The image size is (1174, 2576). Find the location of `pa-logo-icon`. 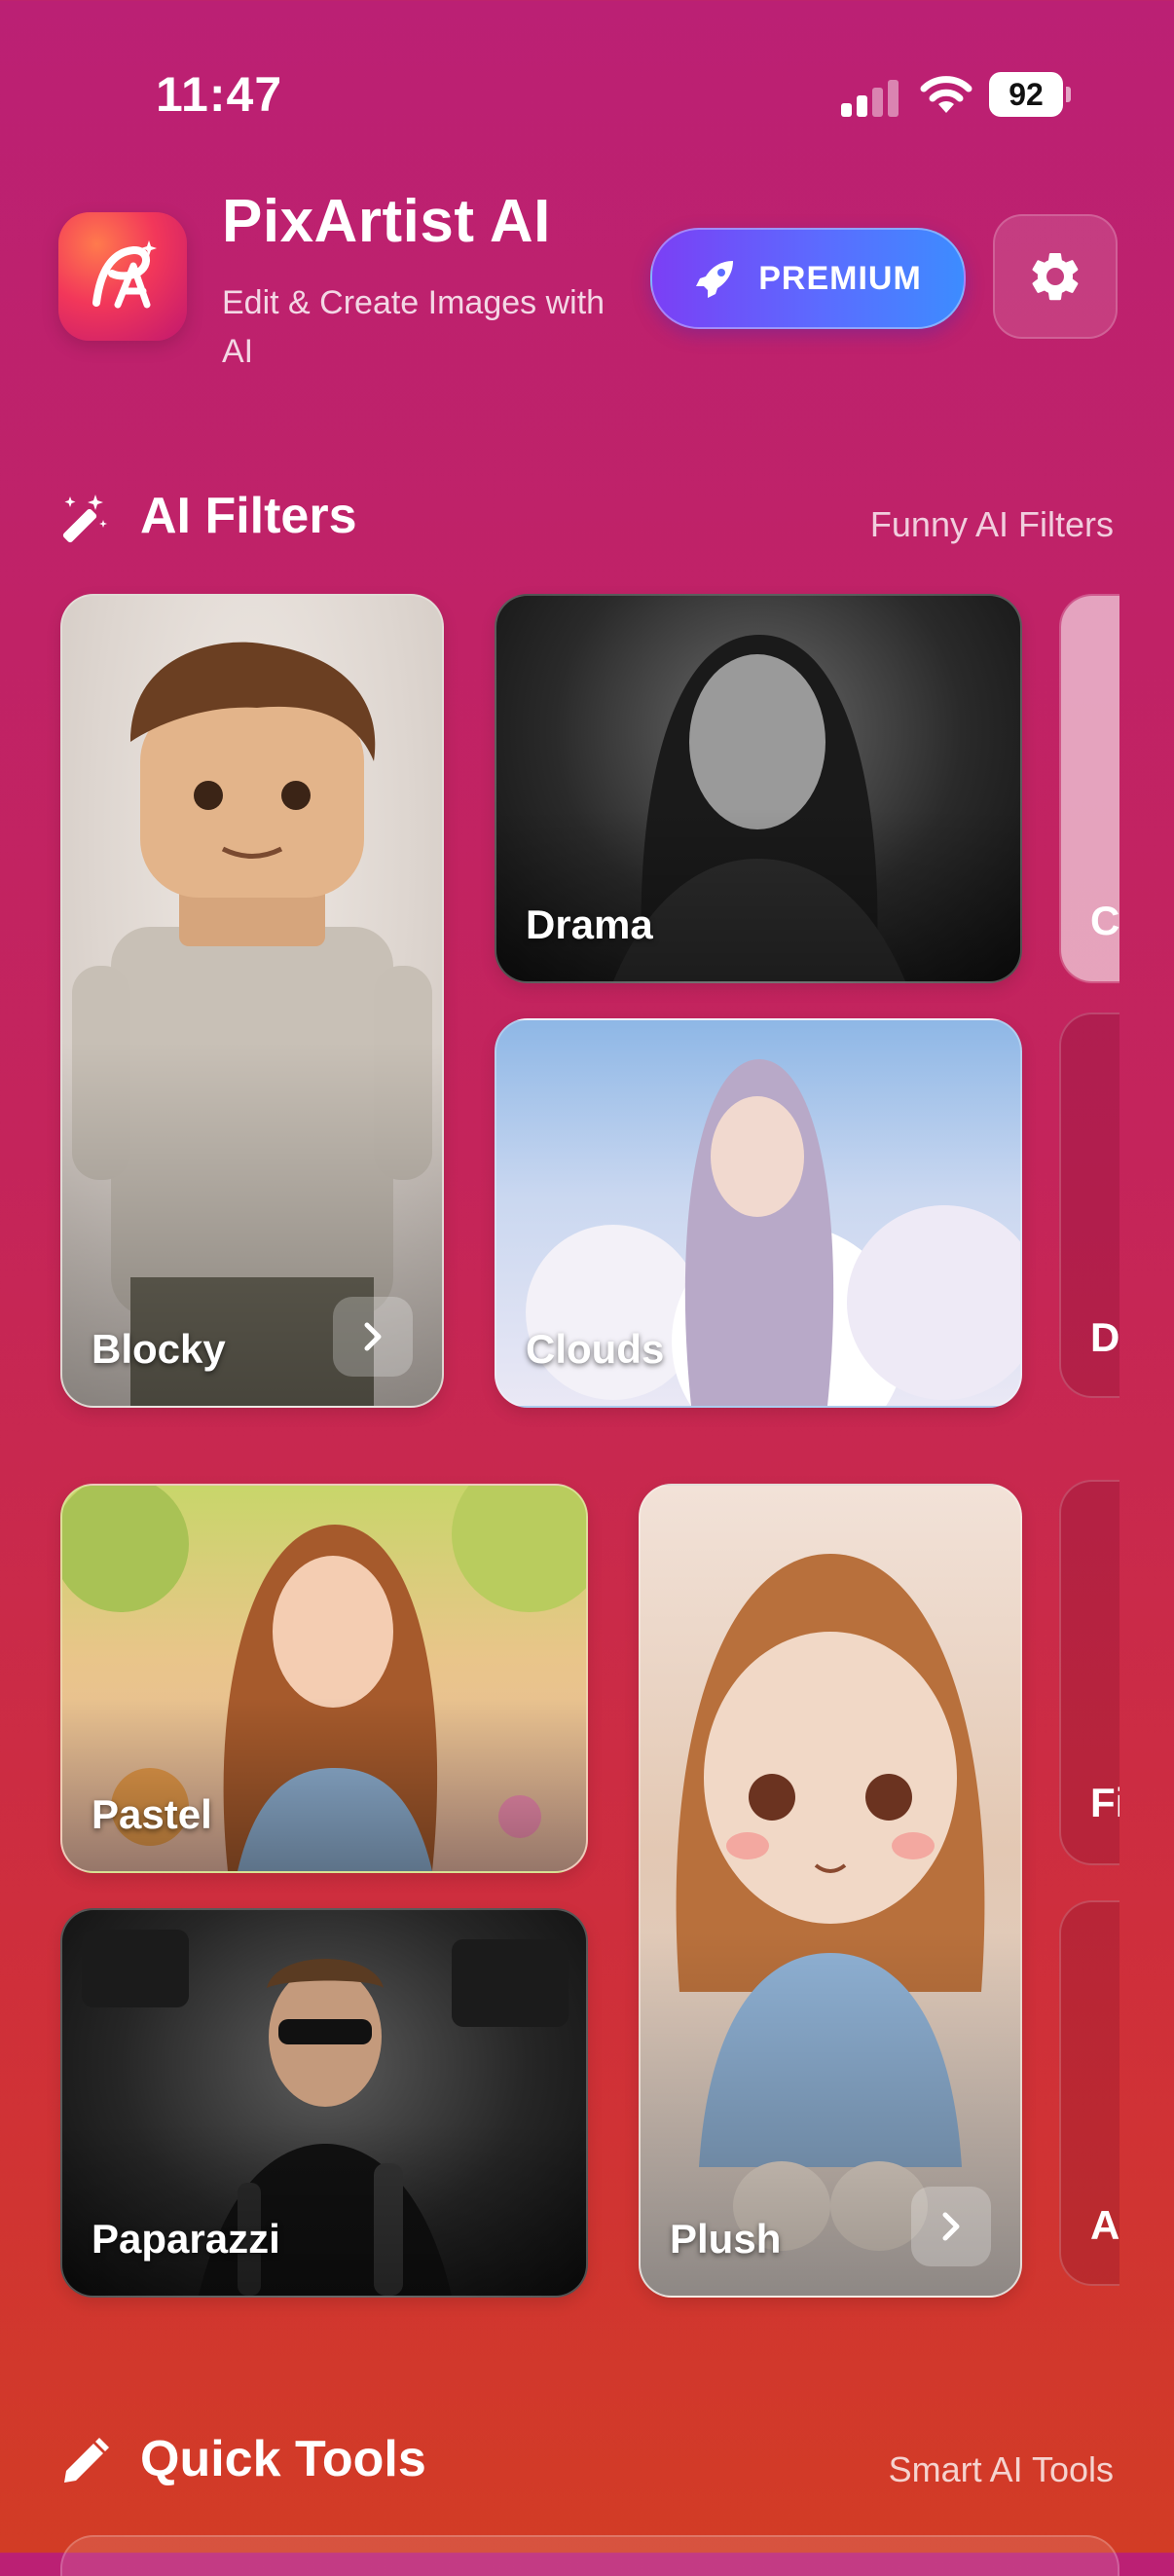

pa-logo-icon is located at coordinates (124, 274).